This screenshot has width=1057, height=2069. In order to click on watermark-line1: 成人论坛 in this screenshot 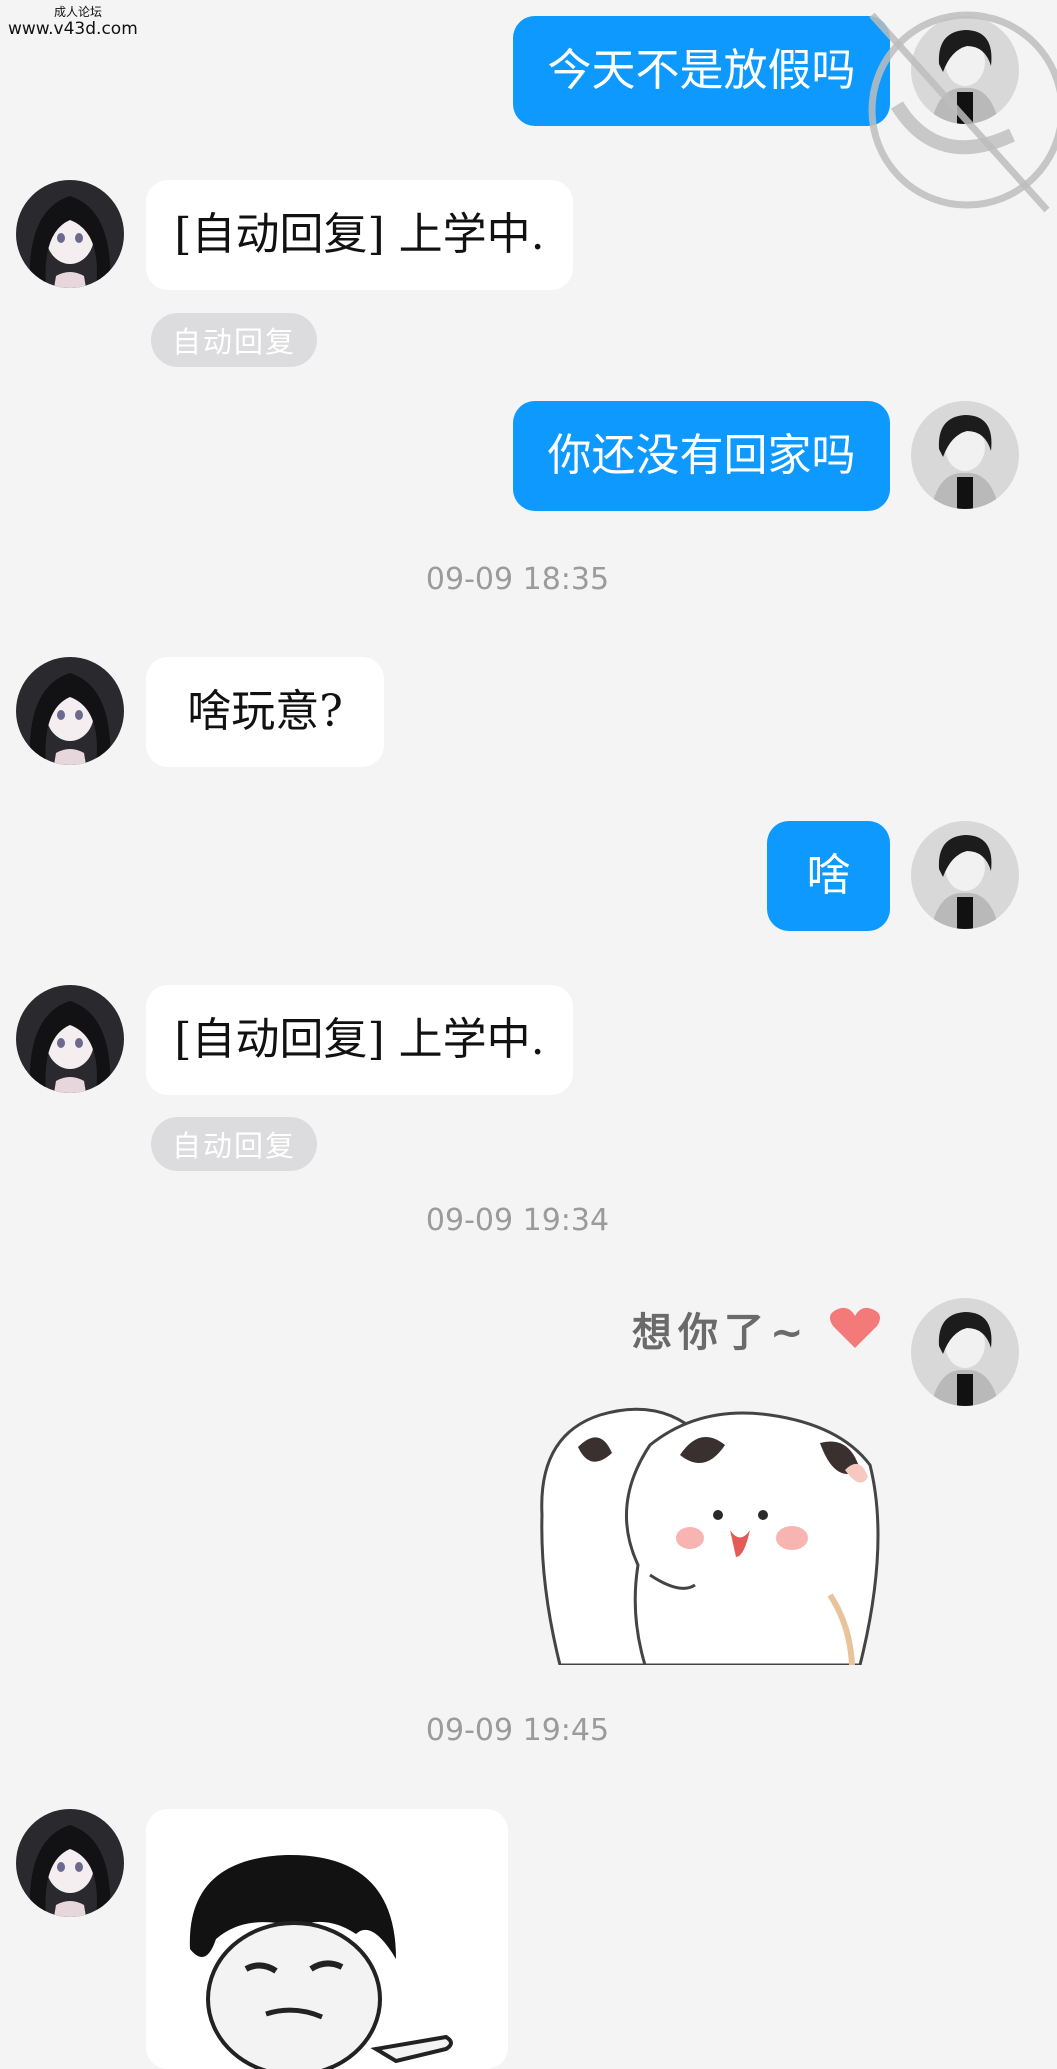, I will do `click(77, 12)`.